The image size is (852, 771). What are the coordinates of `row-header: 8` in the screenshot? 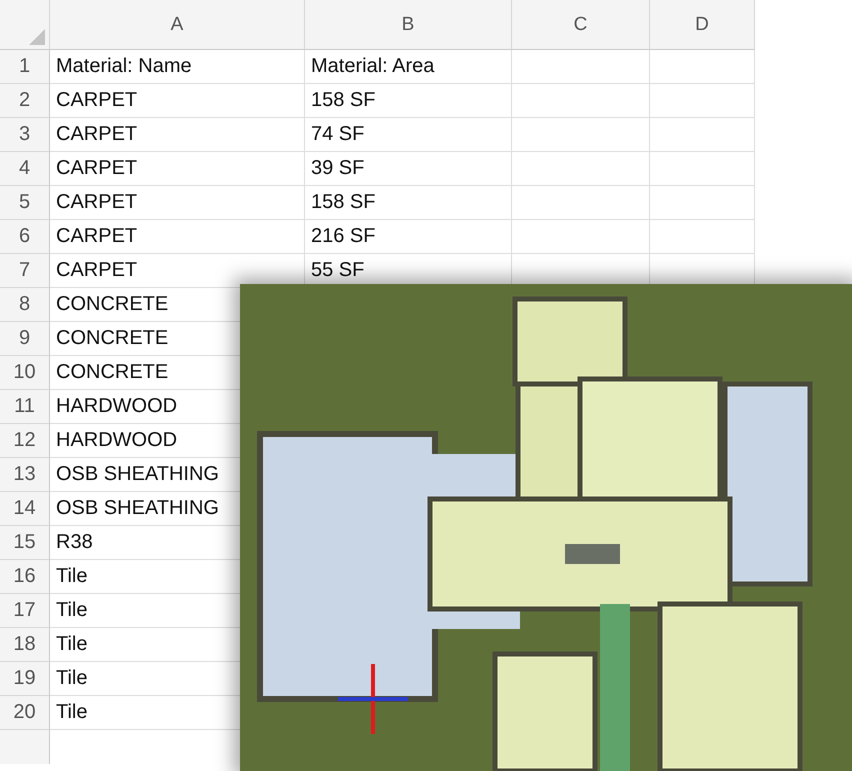 It's located at (25, 305).